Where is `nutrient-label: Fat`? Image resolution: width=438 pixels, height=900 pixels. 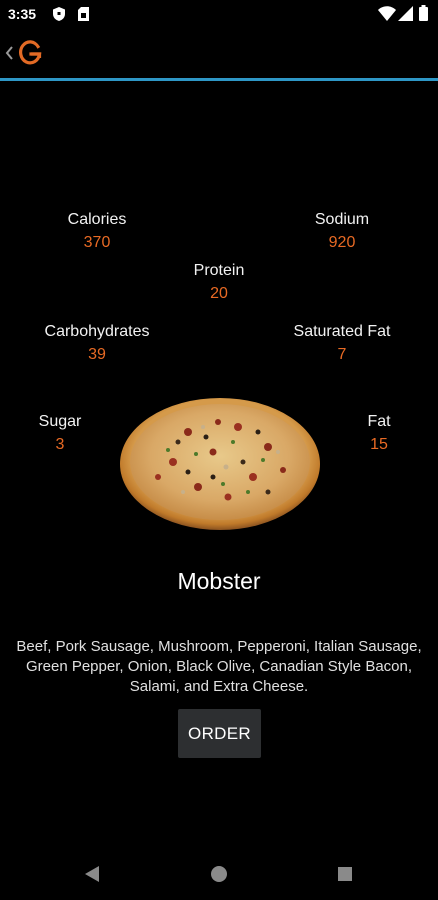
nutrient-label: Fat is located at coordinates (379, 421).